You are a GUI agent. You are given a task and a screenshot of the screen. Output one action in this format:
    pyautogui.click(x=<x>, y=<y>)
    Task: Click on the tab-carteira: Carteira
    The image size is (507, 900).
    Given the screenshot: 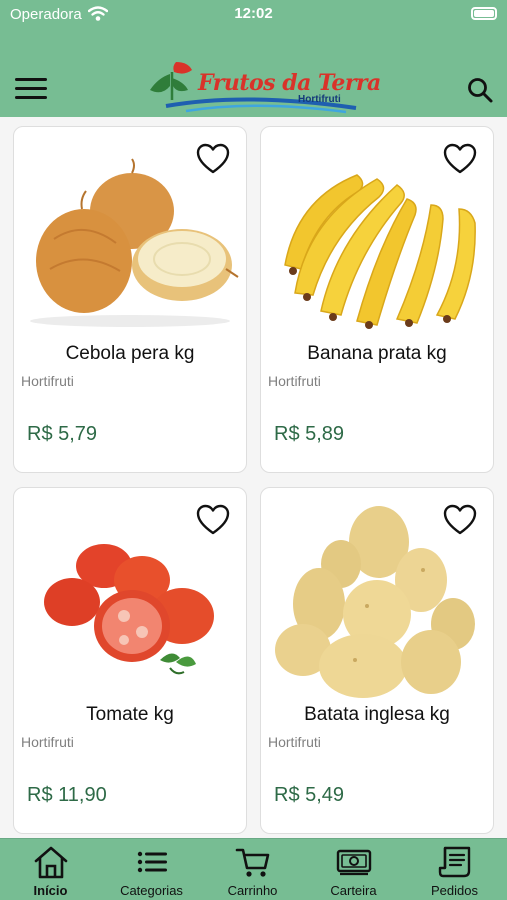 What is the action you would take?
    pyautogui.click(x=353, y=869)
    